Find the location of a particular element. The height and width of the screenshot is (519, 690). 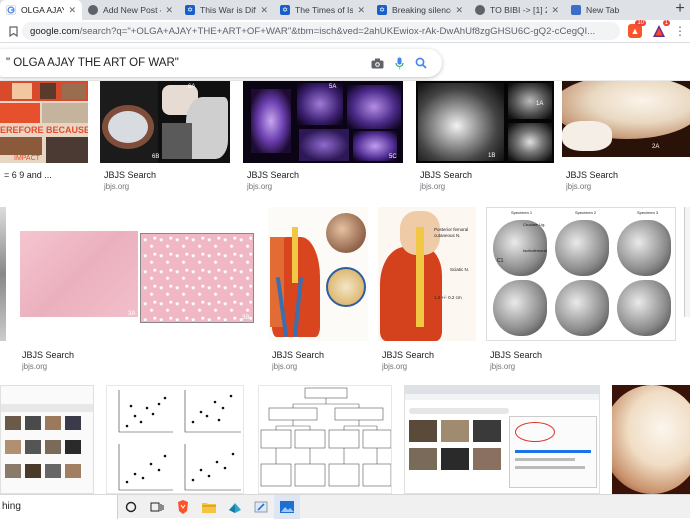

tab-google-search: OLGA AJAY TH ✕ is located at coordinates (41, 10).